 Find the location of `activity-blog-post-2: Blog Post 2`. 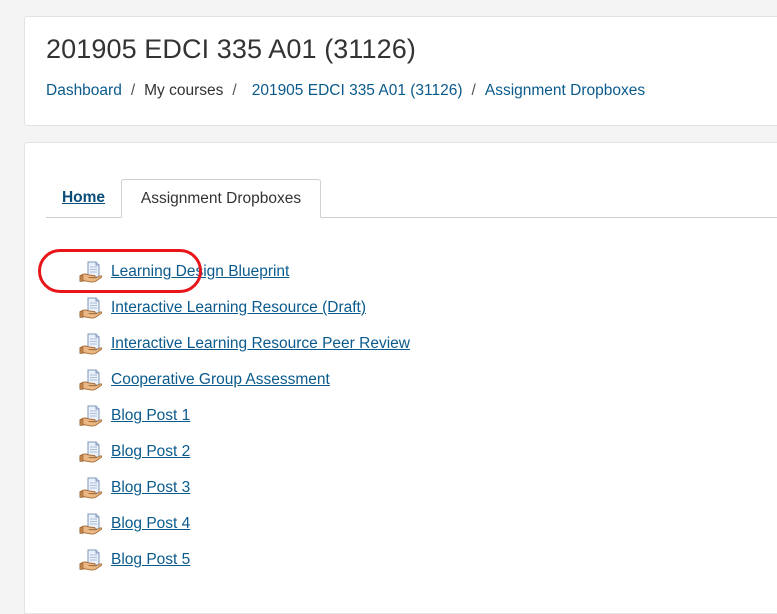

activity-blog-post-2: Blog Post 2 is located at coordinates (134, 452).